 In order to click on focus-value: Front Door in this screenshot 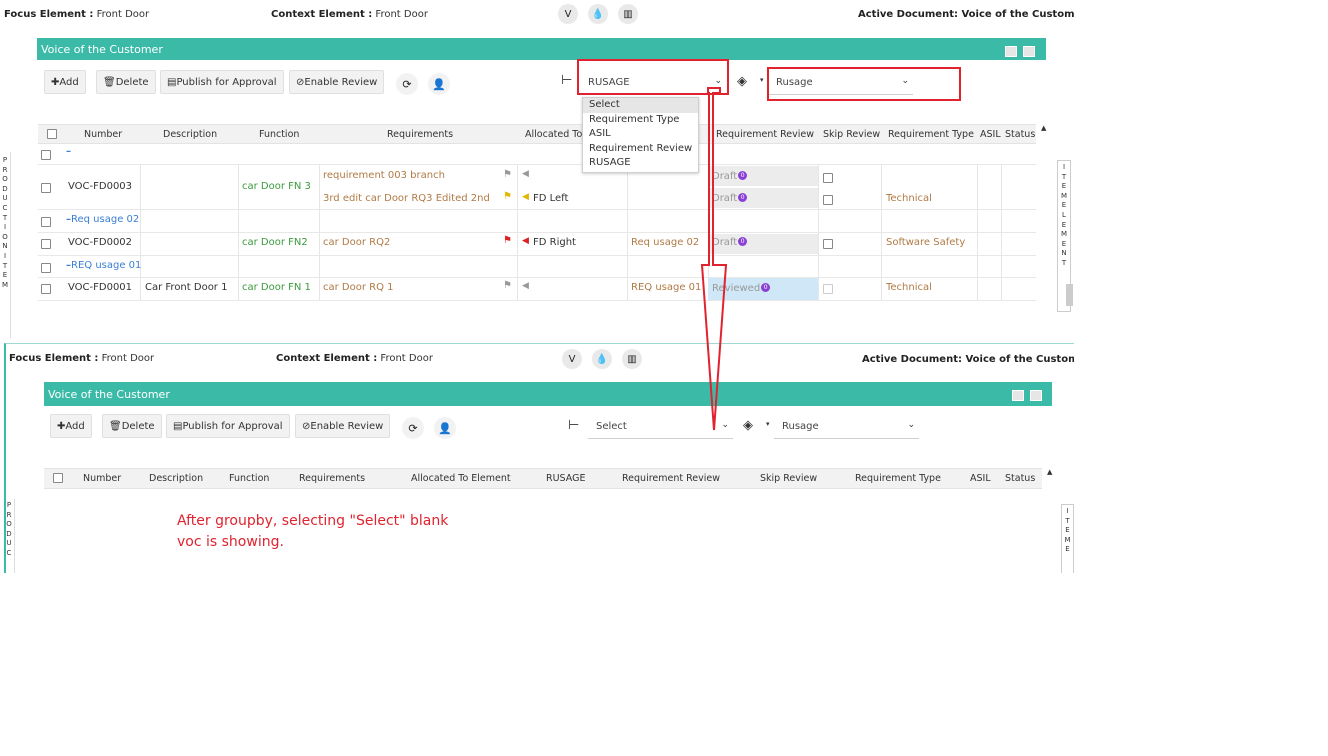, I will do `click(128, 358)`.